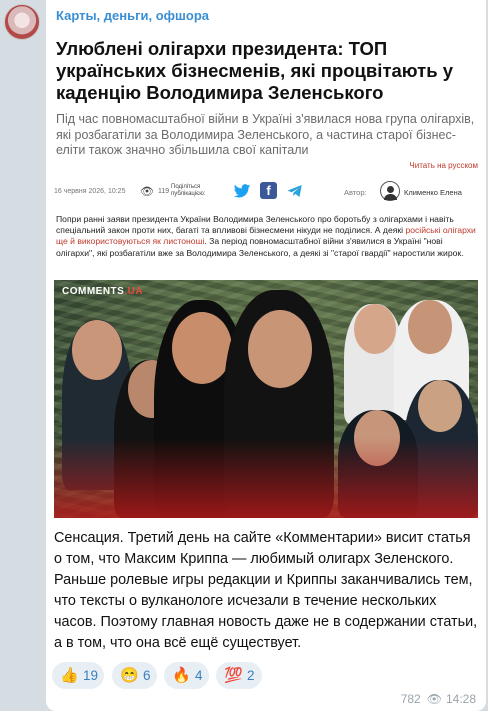 The image size is (488, 711). I want to click on facebook-icon: f, so click(268, 190).